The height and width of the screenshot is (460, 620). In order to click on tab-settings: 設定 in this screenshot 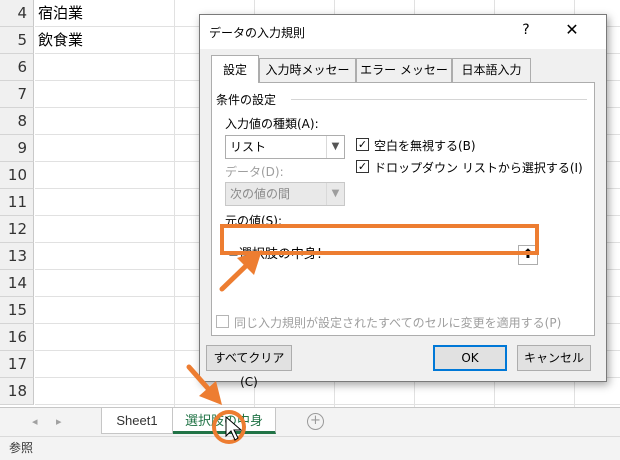, I will do `click(235, 69)`.